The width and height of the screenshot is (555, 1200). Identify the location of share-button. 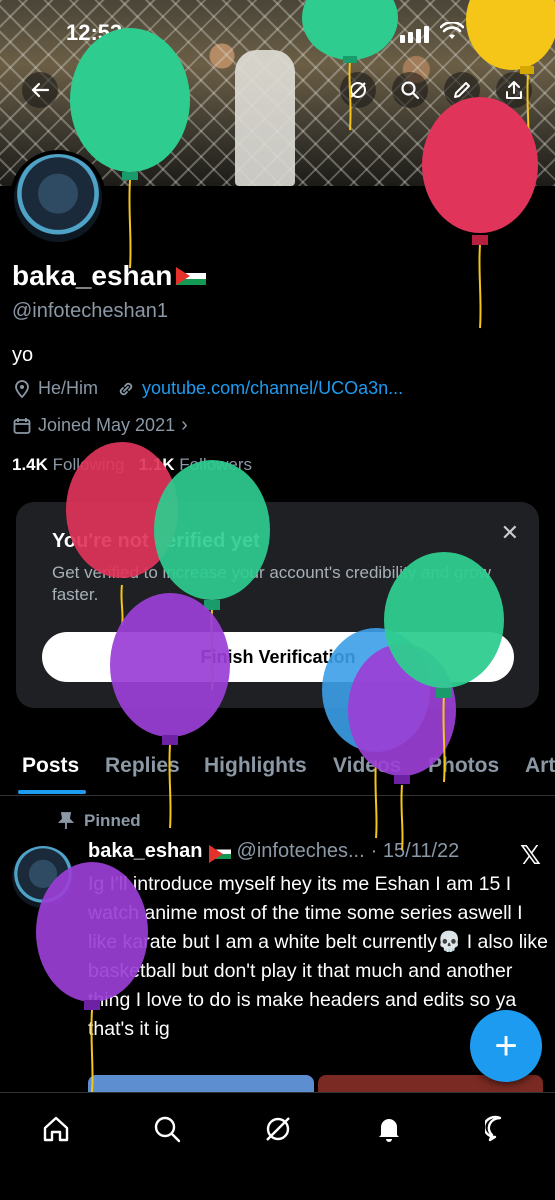
(514, 90).